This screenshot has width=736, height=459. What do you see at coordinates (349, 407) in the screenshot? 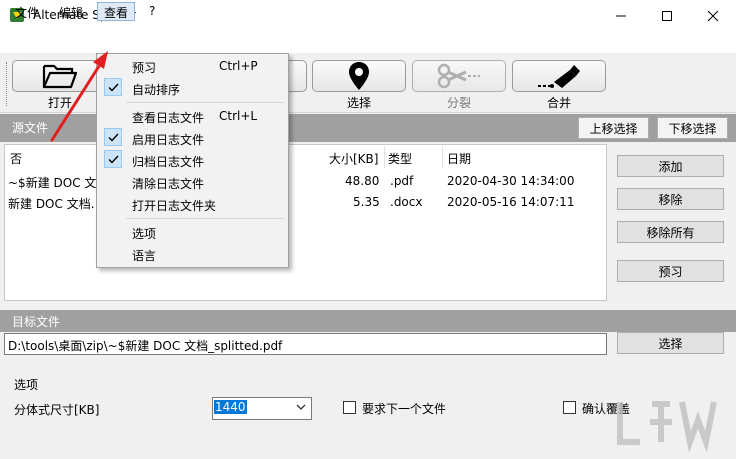
I see `require-next-checkbox` at bounding box center [349, 407].